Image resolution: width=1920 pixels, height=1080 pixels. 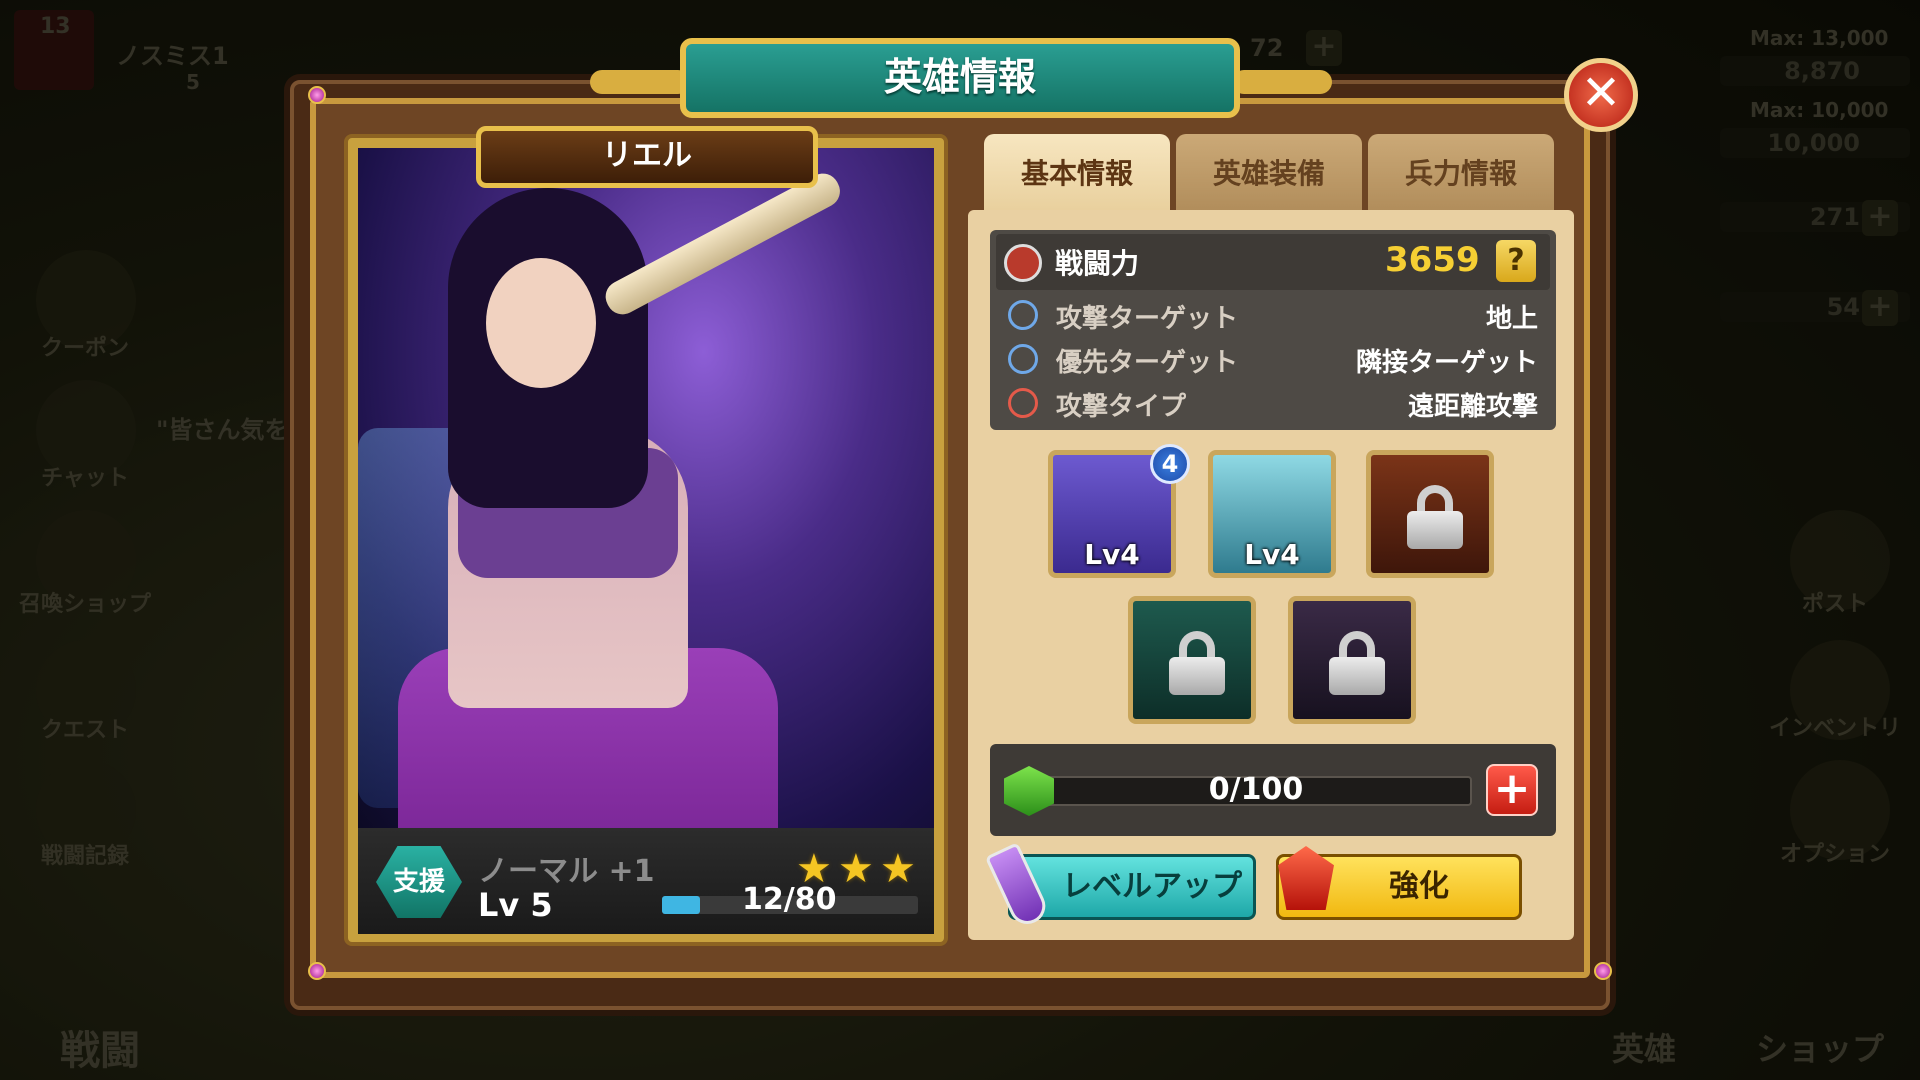 What do you see at coordinates (1023, 263) in the screenshot?
I see `sword-icon` at bounding box center [1023, 263].